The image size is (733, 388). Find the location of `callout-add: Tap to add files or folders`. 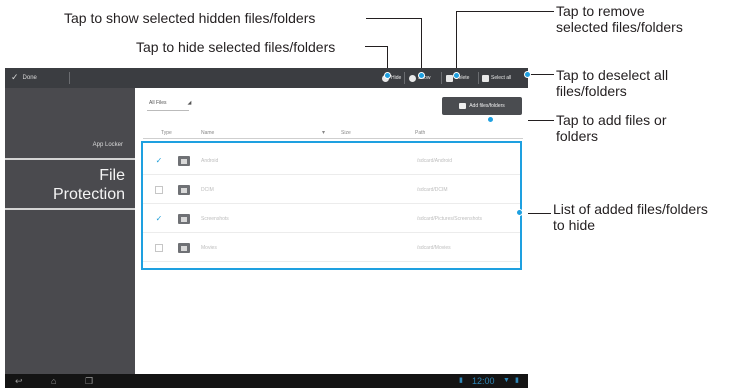

callout-add: Tap to add files or folders is located at coordinates (611, 128).